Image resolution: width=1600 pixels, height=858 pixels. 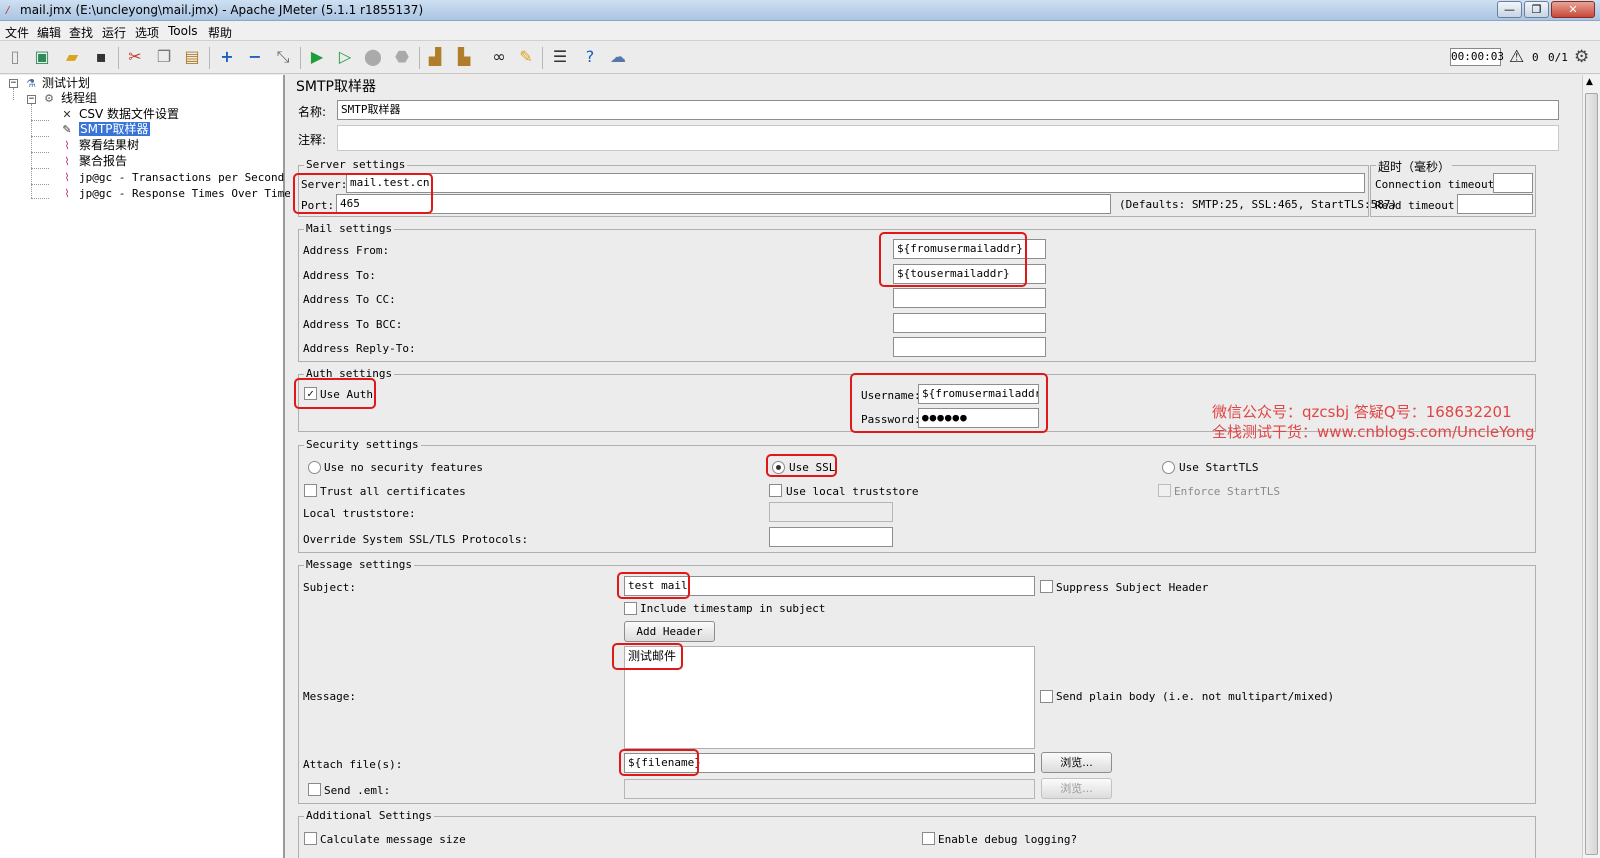 What do you see at coordinates (135, 57) in the screenshot?
I see `cut-icon: ✂` at bounding box center [135, 57].